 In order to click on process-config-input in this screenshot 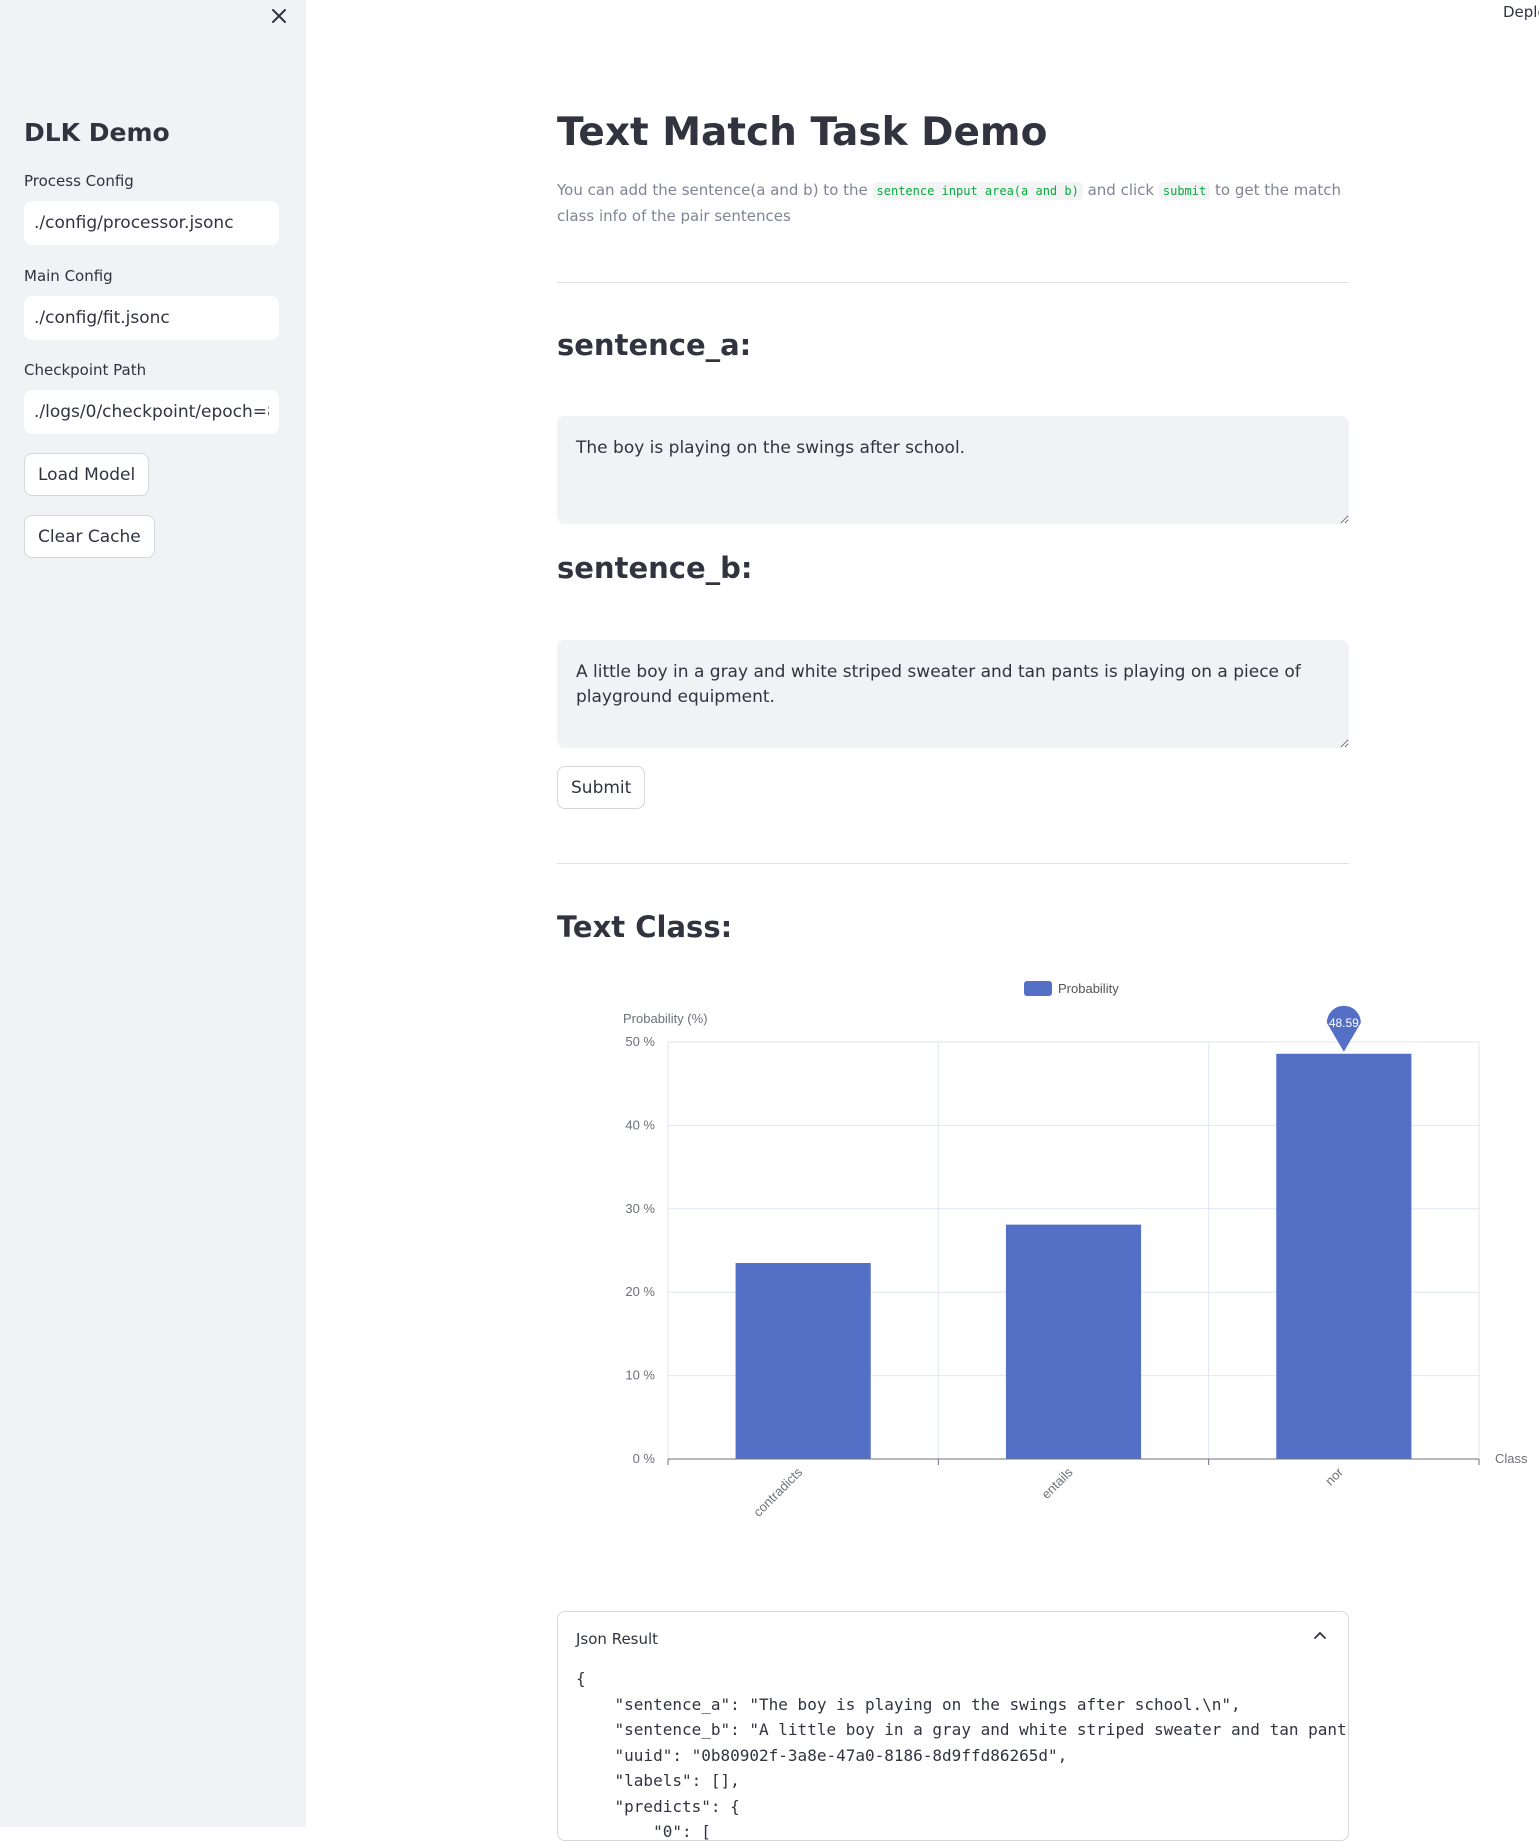, I will do `click(151, 223)`.